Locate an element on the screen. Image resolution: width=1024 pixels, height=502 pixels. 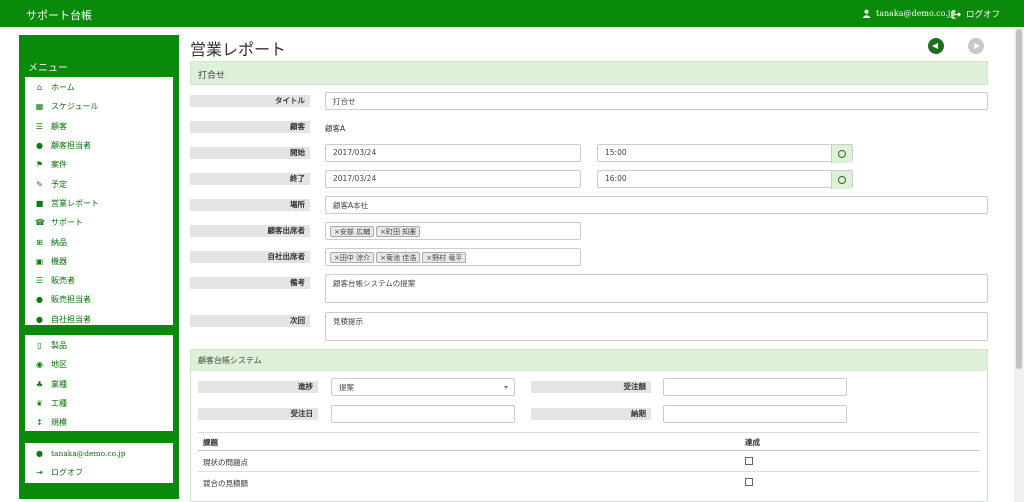
customer-attendees-input: ×安部 広輔 ×町田 知憲 is located at coordinates (453, 231).